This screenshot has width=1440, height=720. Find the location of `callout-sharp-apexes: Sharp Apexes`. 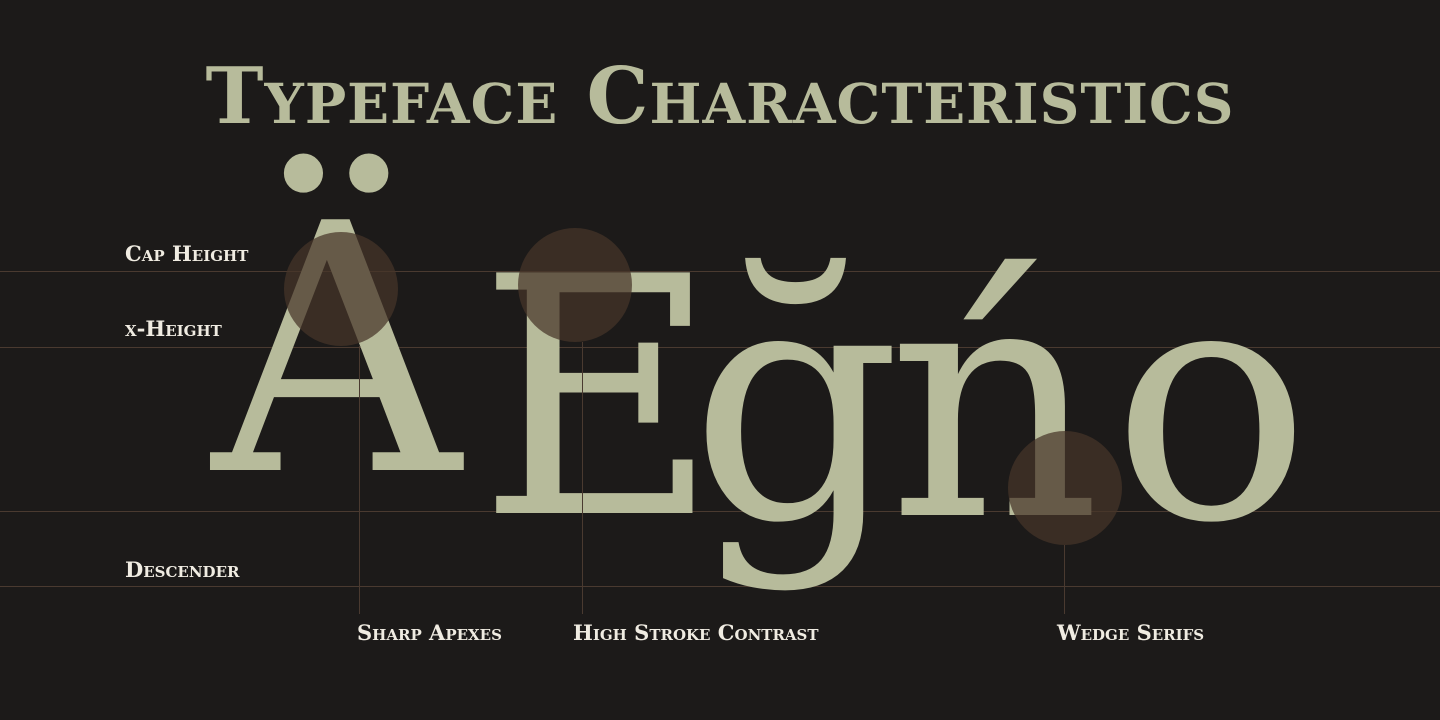

callout-sharp-apexes: Sharp Apexes is located at coordinates (429, 632).